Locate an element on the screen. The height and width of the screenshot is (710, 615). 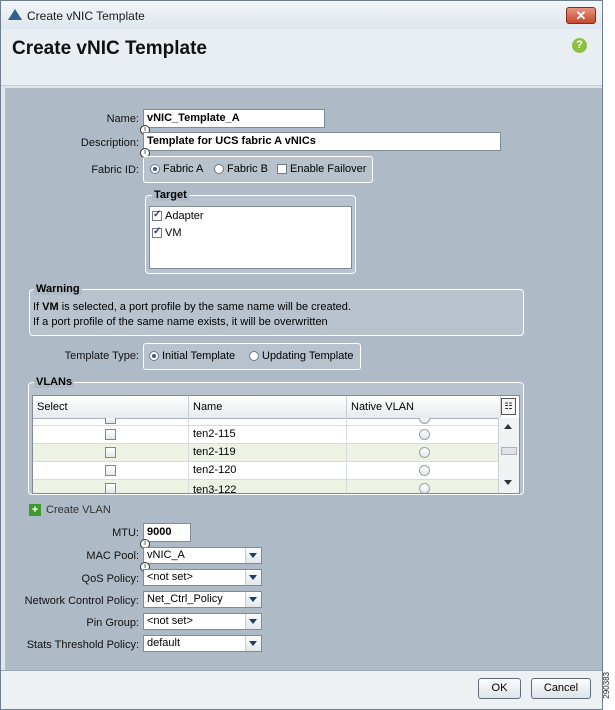
page-title: Create vNIC Template is located at coordinates (109, 48).